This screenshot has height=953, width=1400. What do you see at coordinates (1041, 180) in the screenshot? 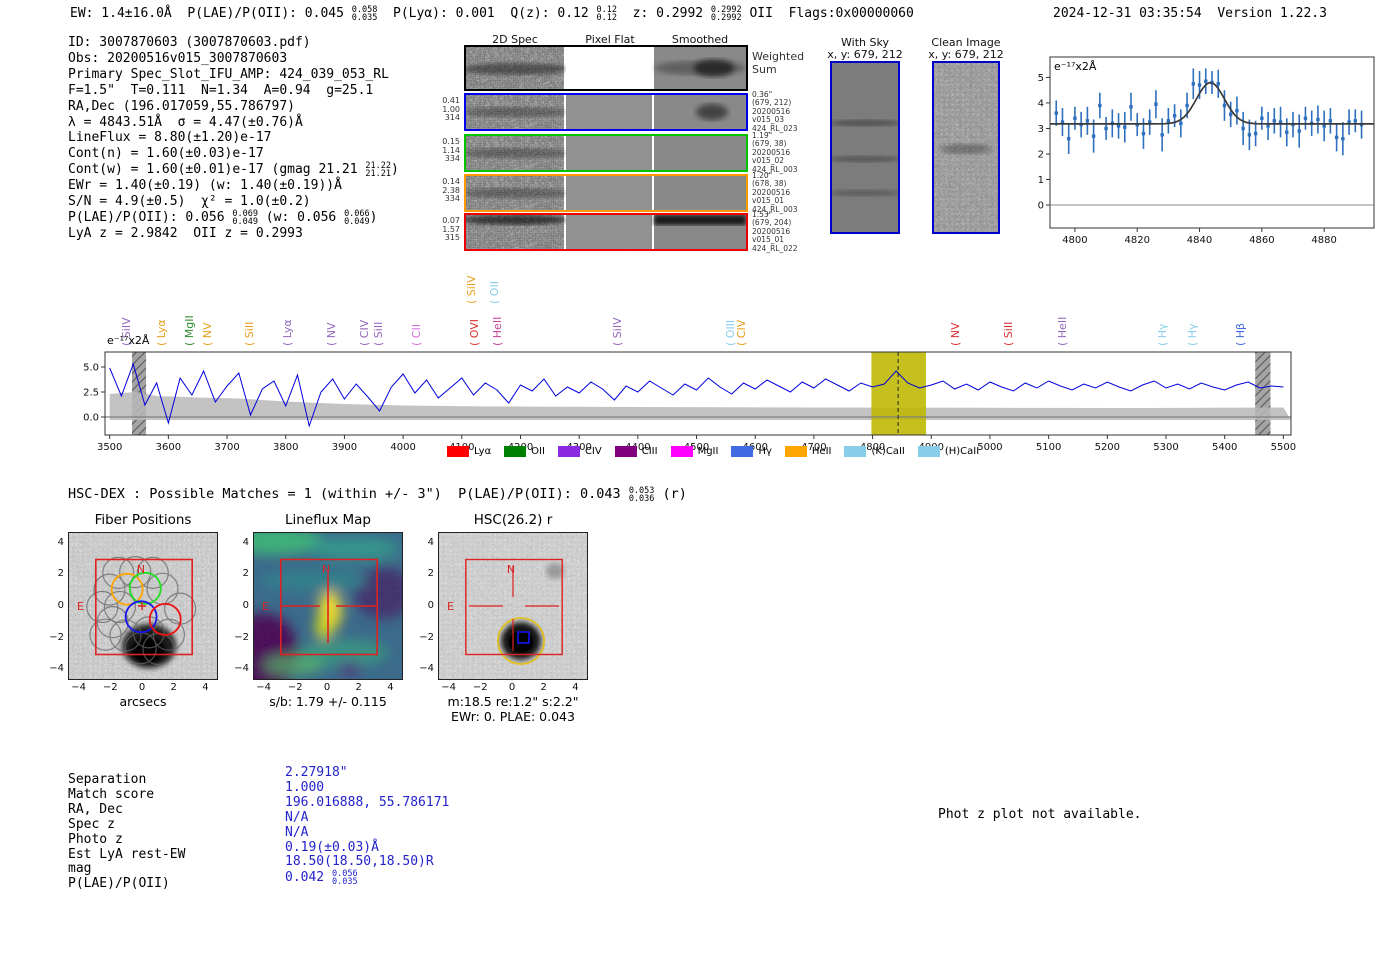
I see `svg-text: 1` at bounding box center [1041, 180].